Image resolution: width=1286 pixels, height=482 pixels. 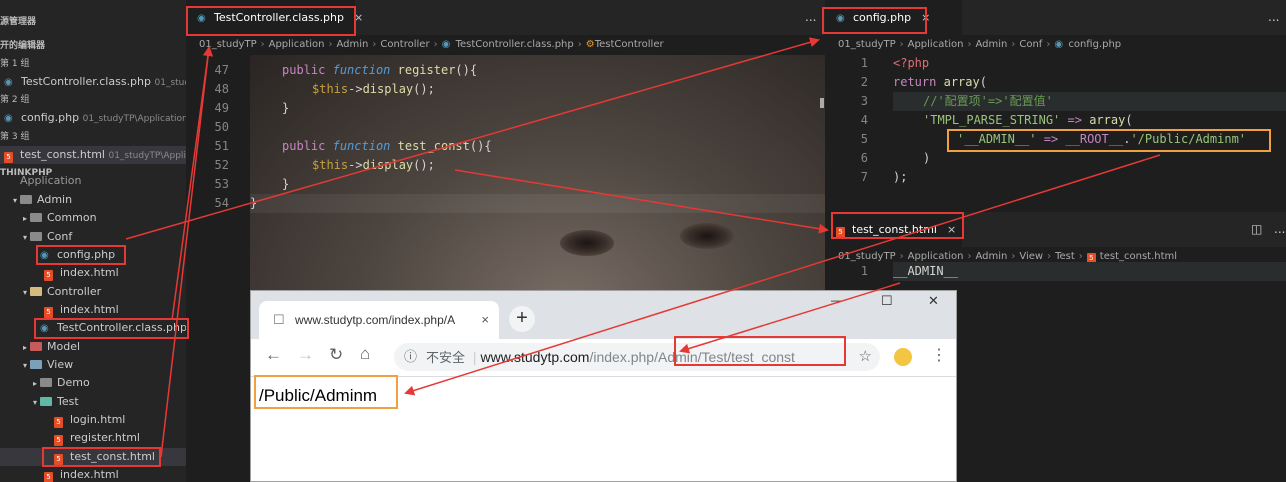 I want to click on tree-item-controller: ▾ Controller, so click(x=93, y=292).